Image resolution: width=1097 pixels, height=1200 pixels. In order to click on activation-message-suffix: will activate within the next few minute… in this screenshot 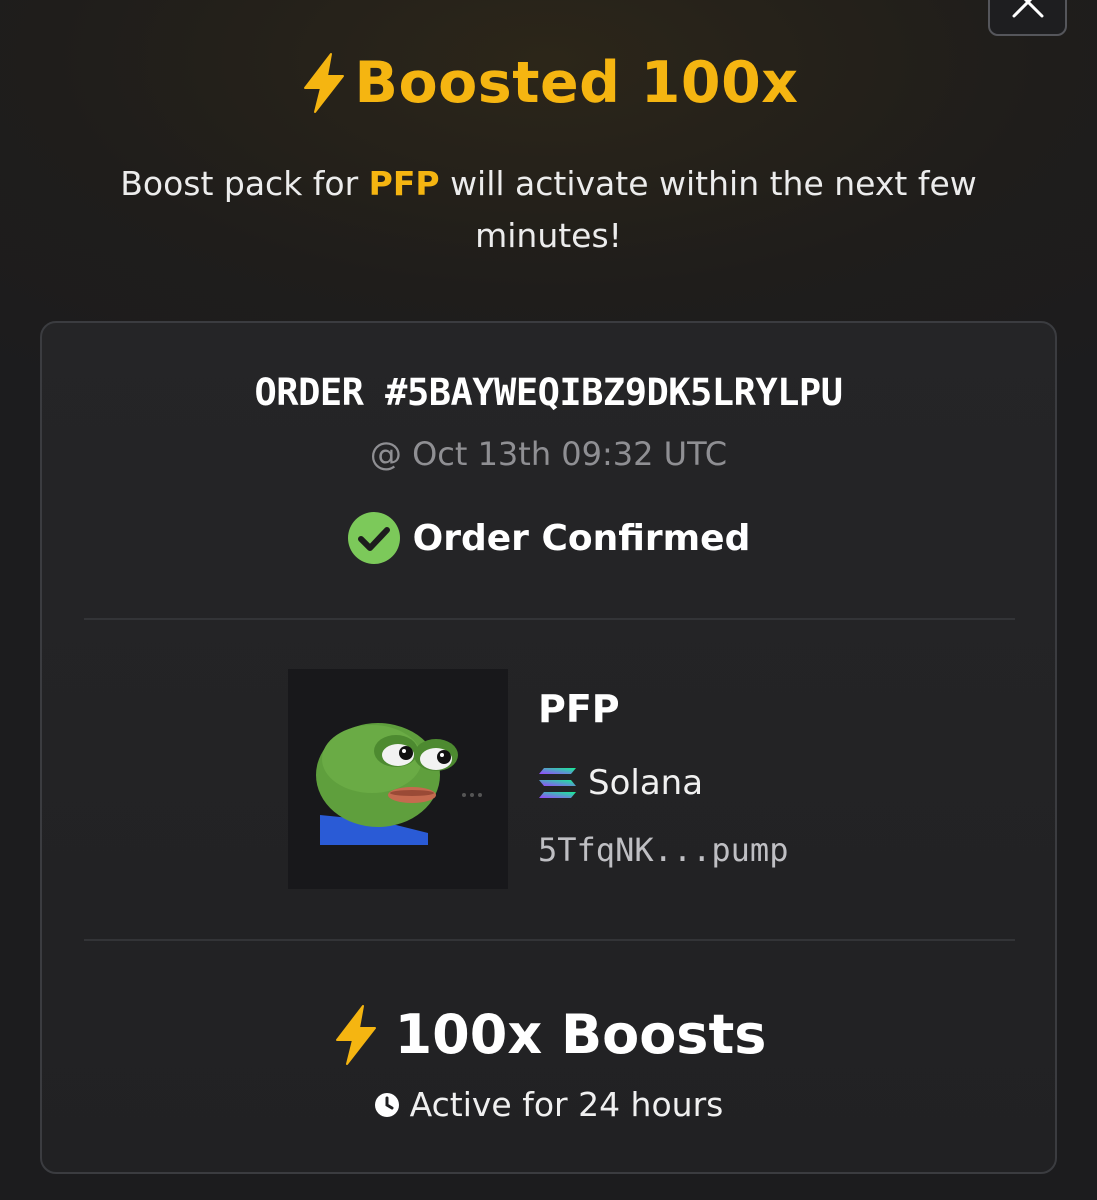, I will do `click(708, 209)`.